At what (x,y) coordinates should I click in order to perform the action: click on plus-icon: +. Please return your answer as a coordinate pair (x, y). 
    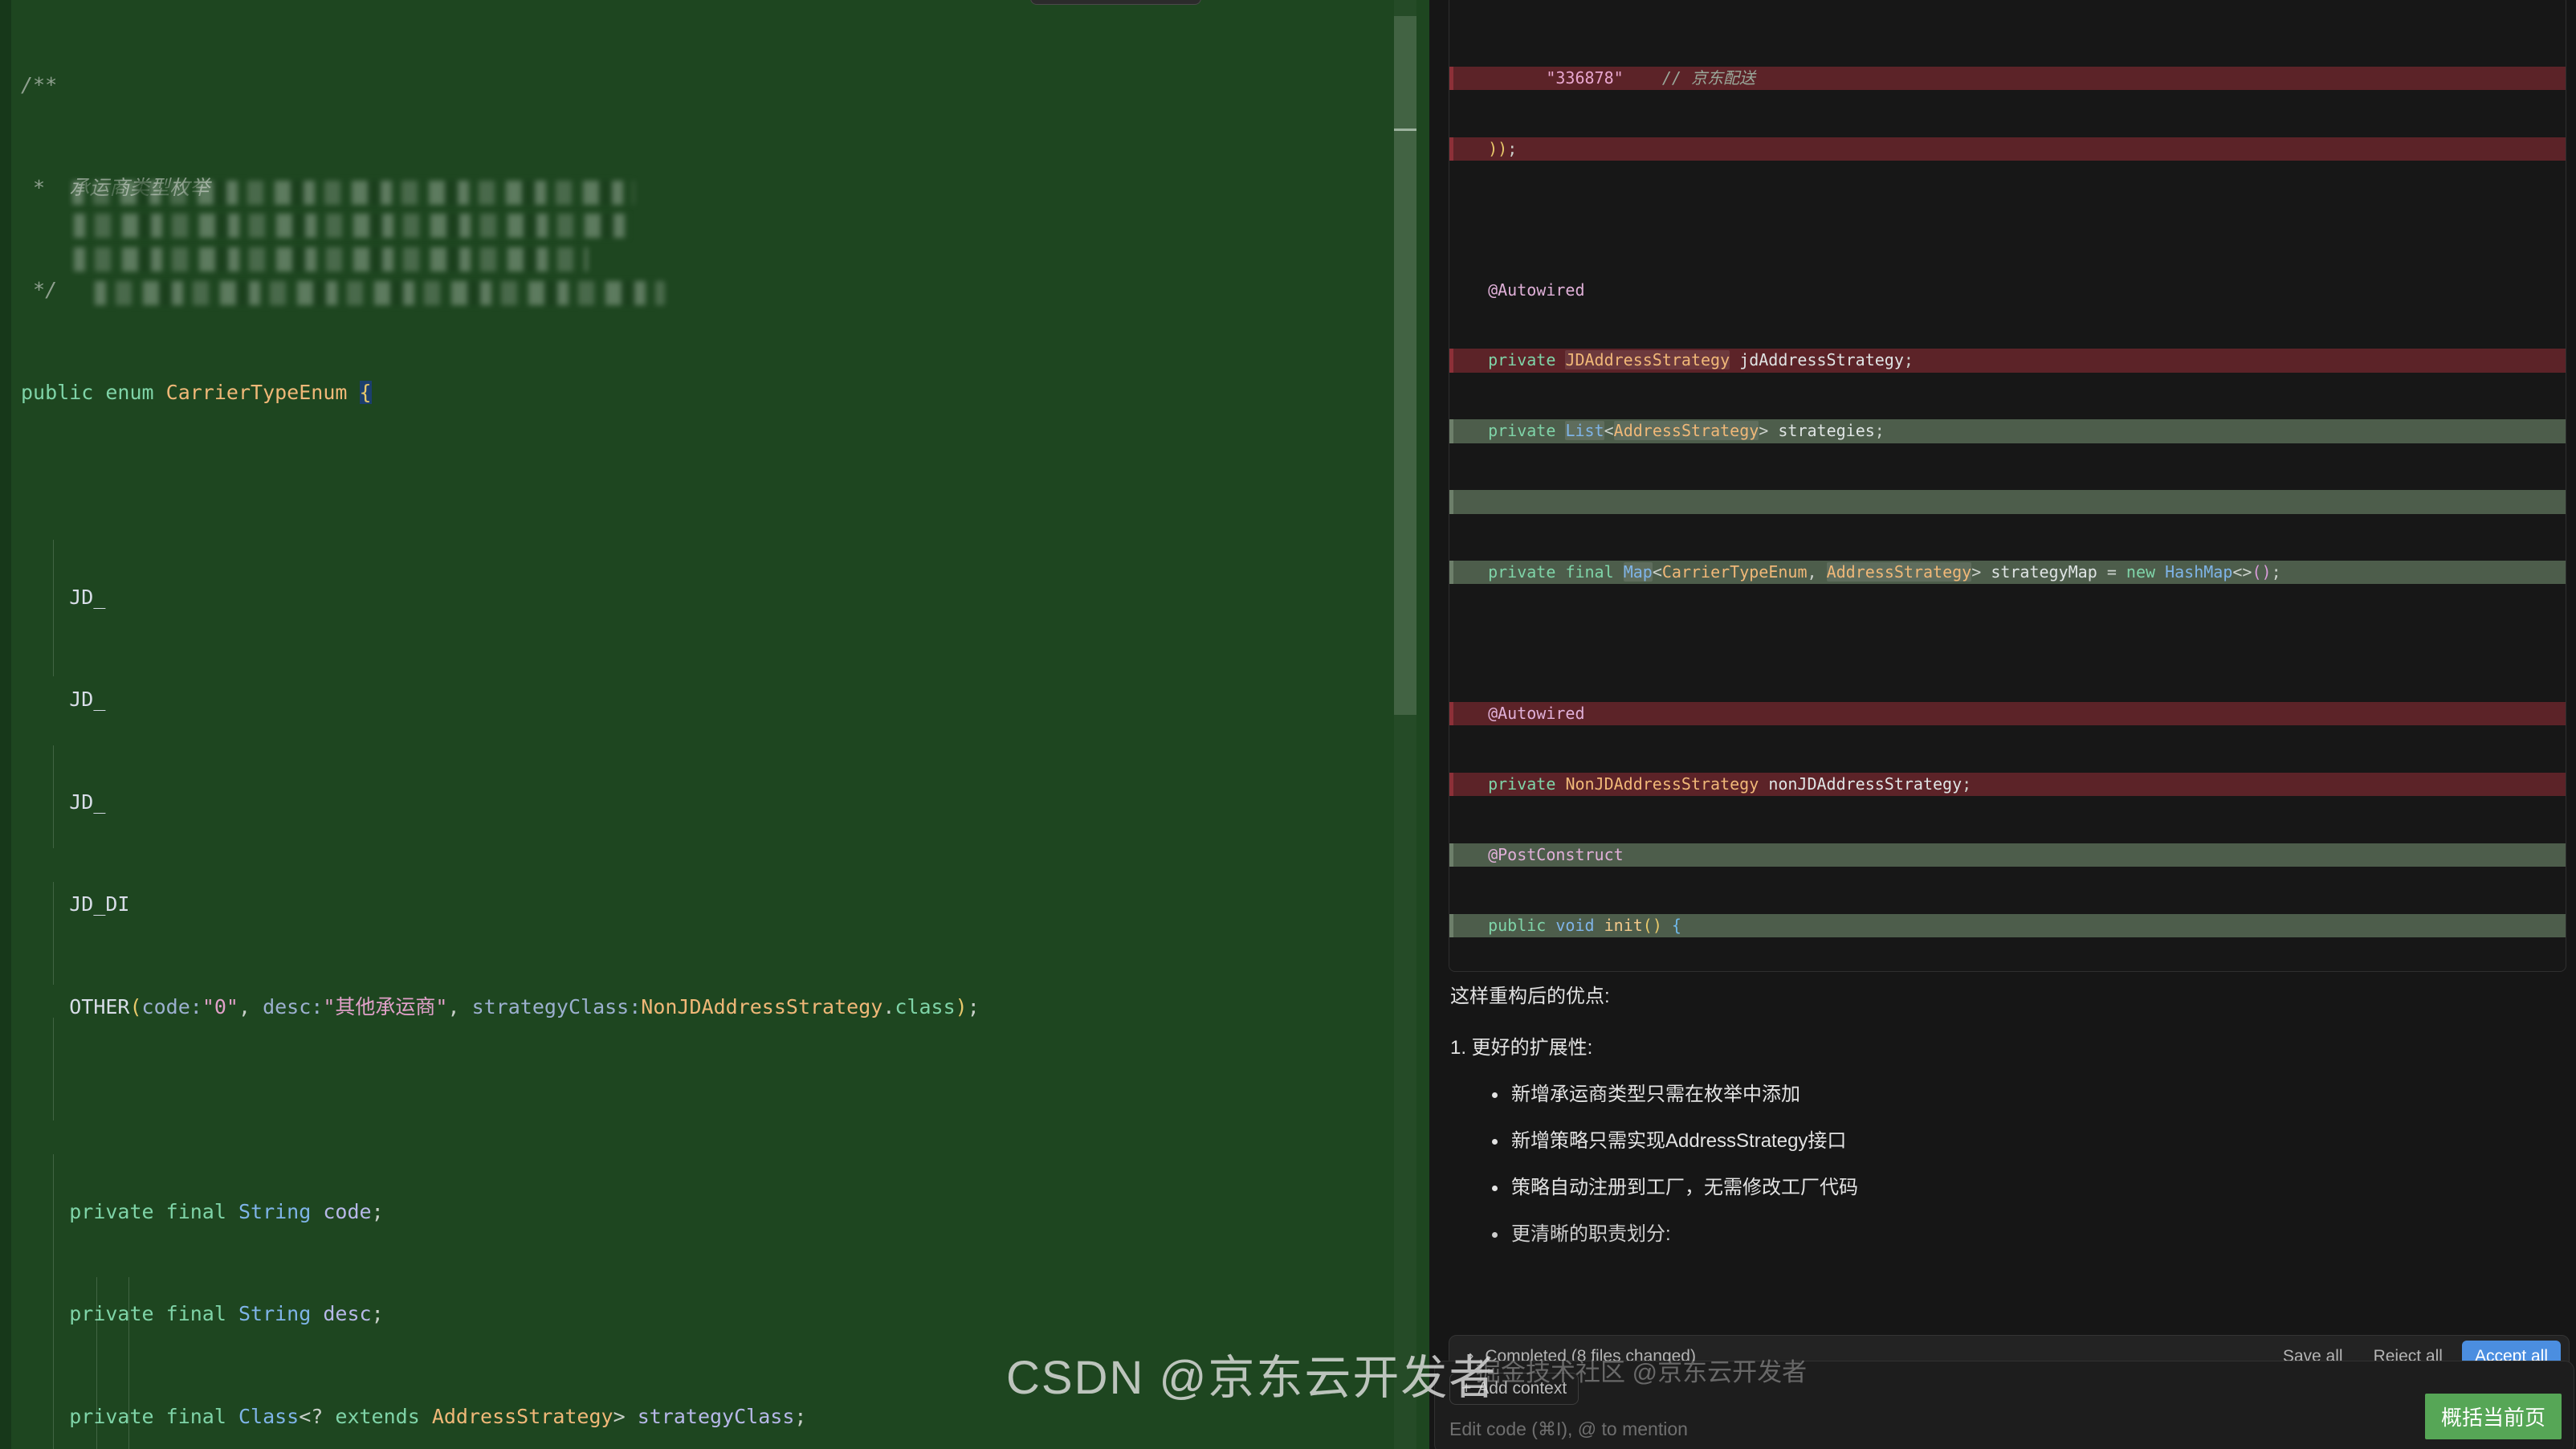
    Looking at the image, I should click on (1466, 1388).